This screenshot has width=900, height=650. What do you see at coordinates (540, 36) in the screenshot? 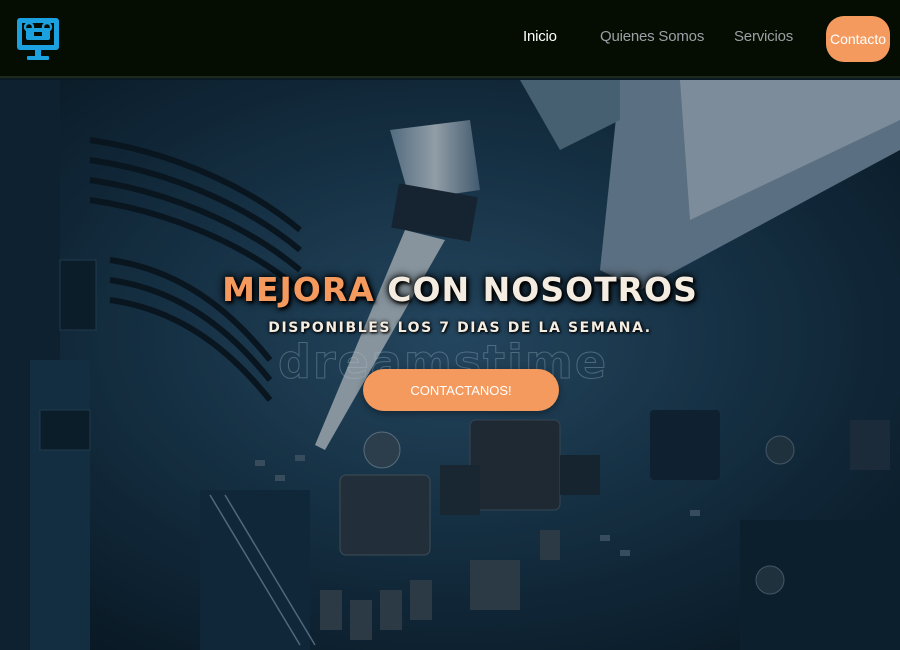
I see `nav-link-inicio: Inicio` at bounding box center [540, 36].